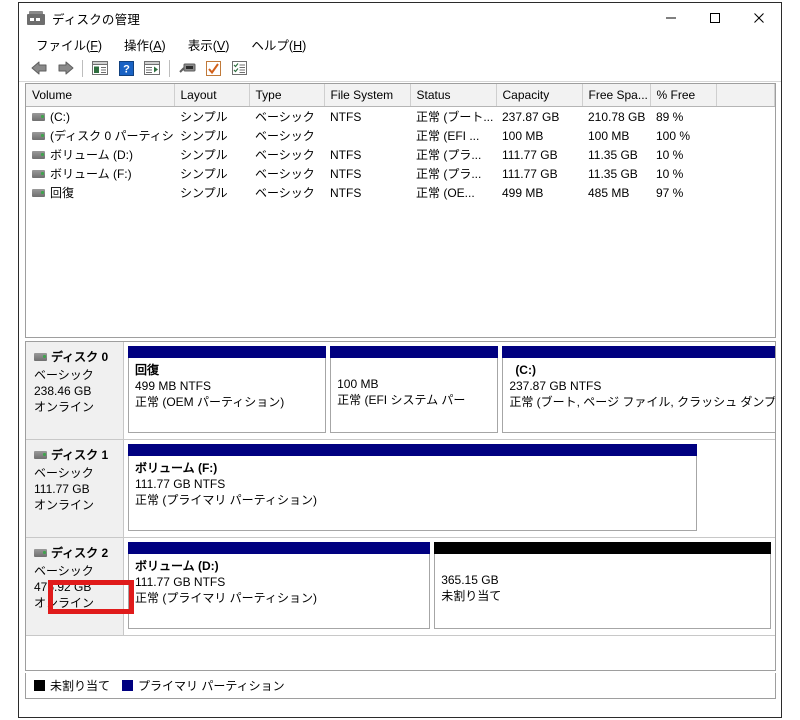 This screenshot has width=800, height=720. Describe the element at coordinates (346, 192) in the screenshot. I see `cell-file-system: NTFS` at that location.